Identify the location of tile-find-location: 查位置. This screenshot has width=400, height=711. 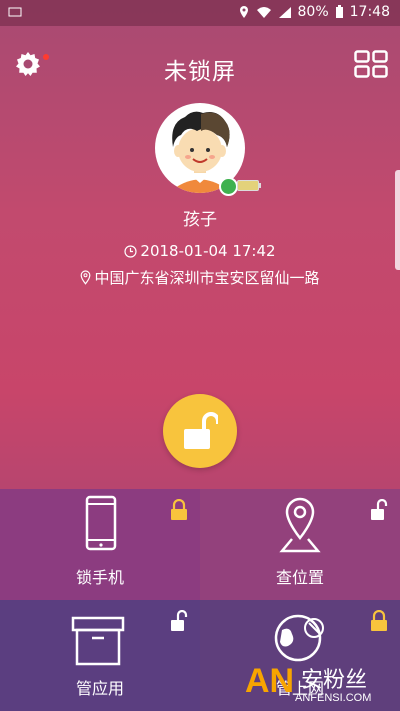
(300, 544).